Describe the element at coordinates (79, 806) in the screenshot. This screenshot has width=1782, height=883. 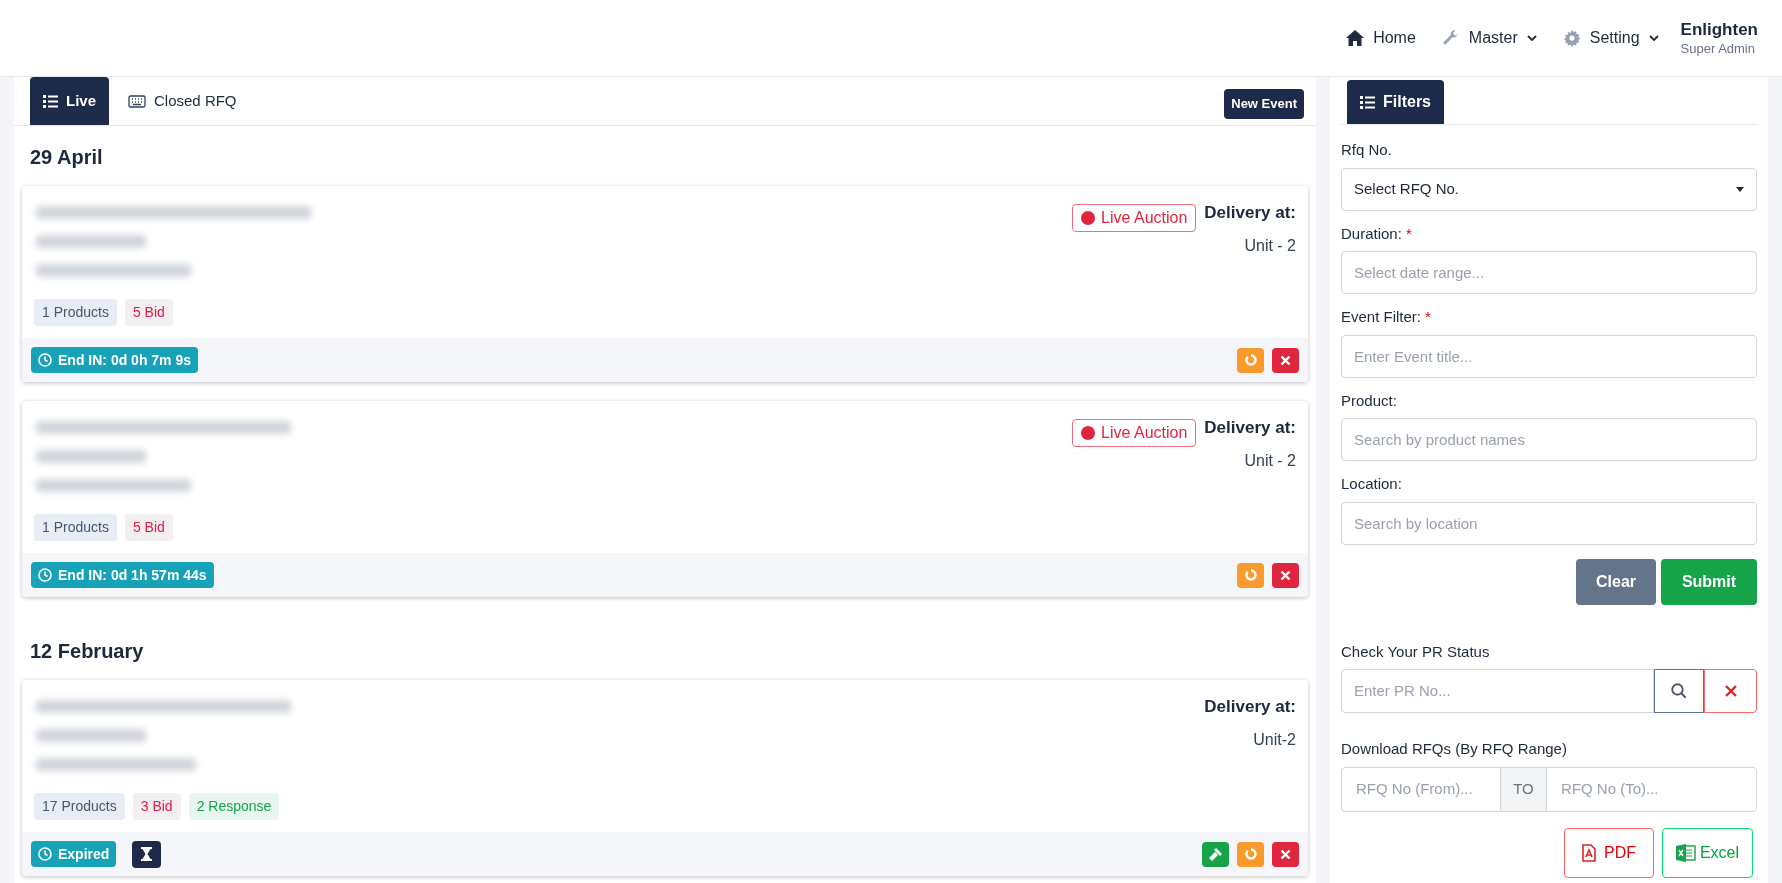
I see `count-tag: 17 Products` at that location.